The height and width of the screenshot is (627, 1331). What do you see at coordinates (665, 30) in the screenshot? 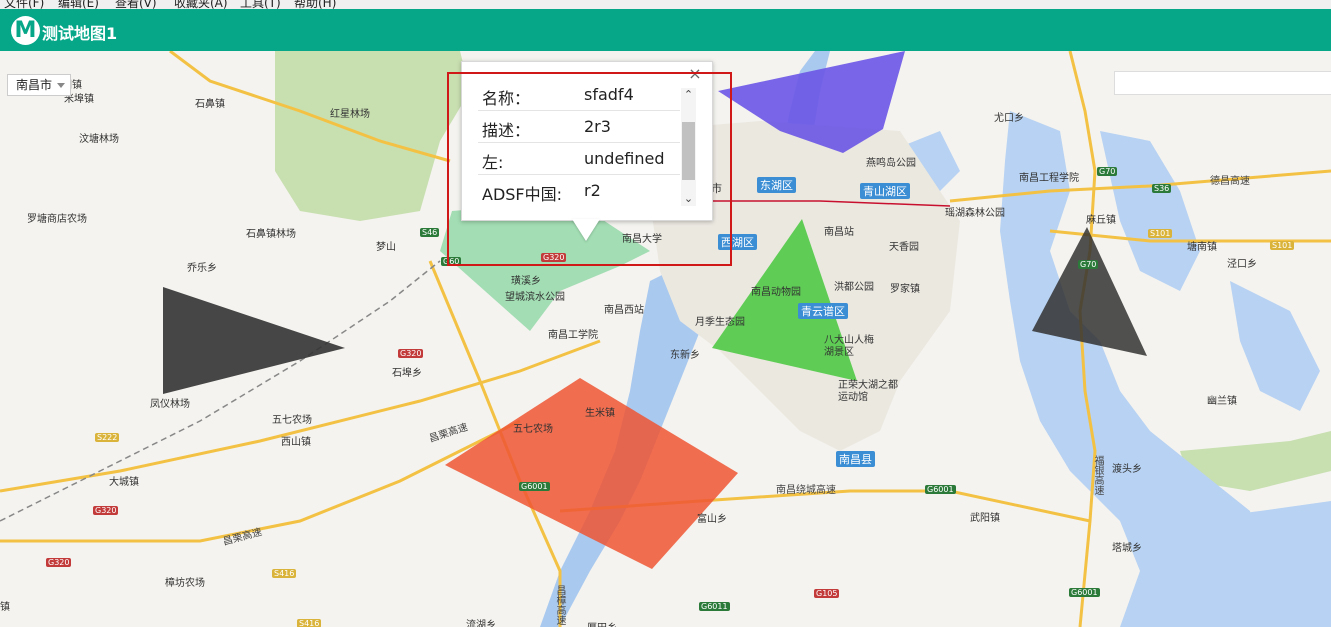
I see `app-header: M 测试地图1` at bounding box center [665, 30].